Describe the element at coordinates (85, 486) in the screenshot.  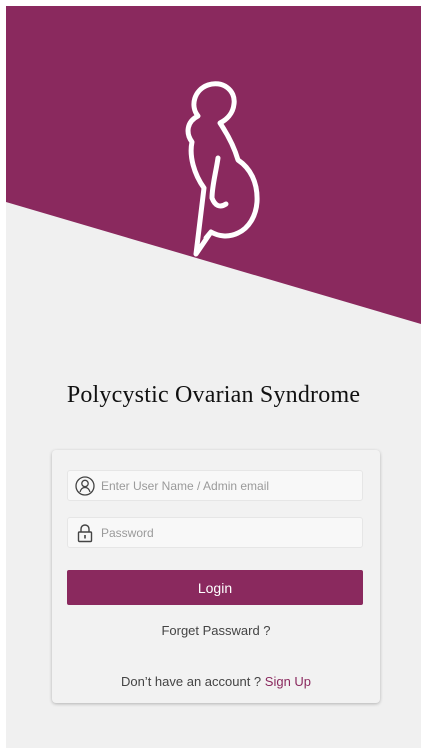
I see `user-circle-icon` at that location.